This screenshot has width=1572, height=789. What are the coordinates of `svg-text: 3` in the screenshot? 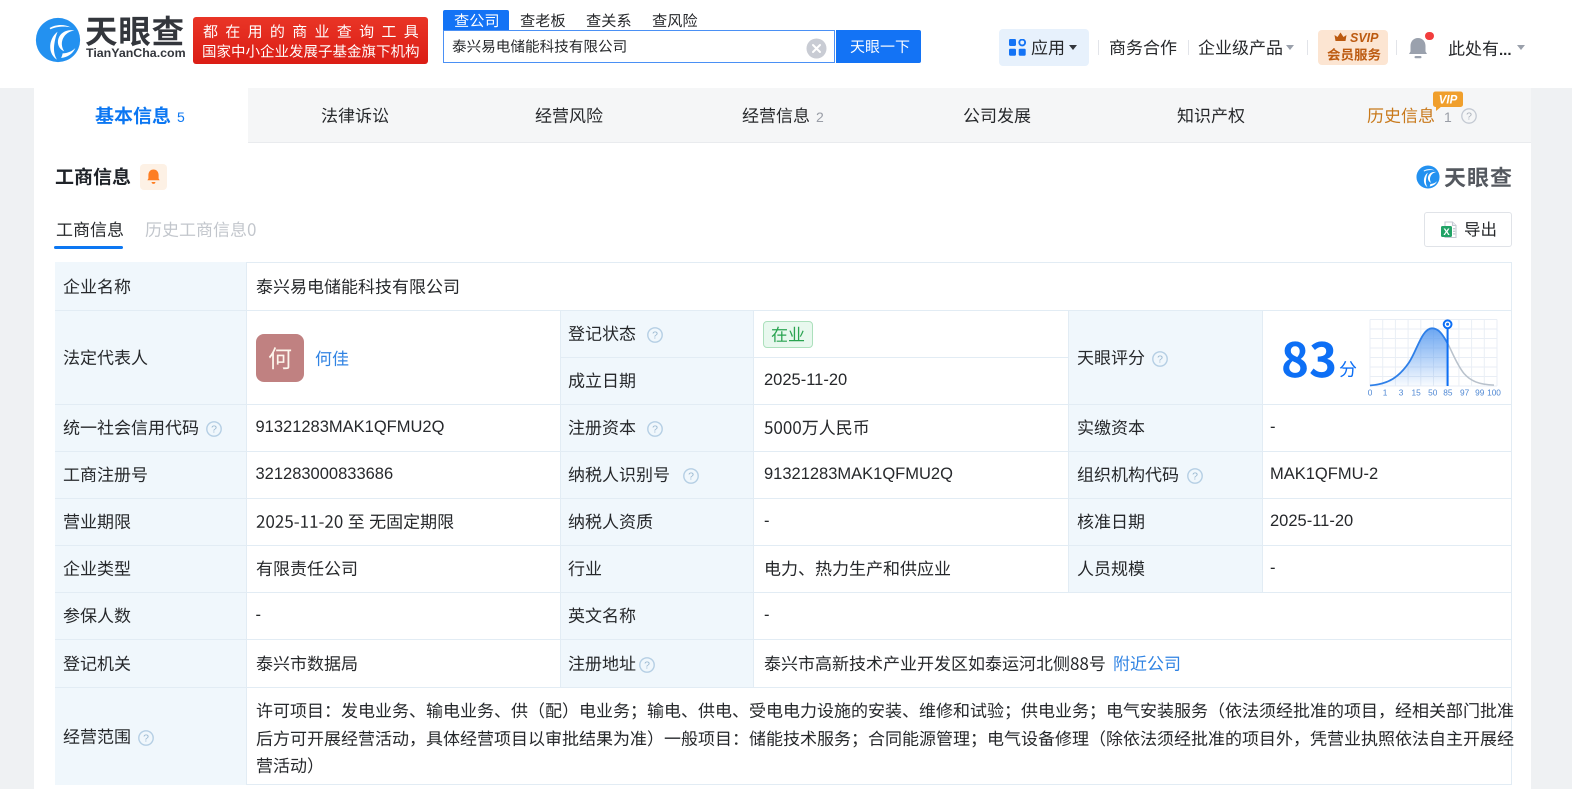 It's located at (1401, 393).